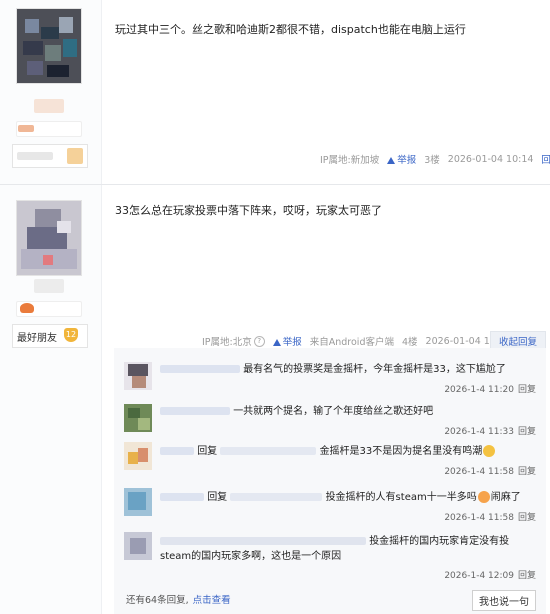 This screenshot has height=614, width=550. What do you see at coordinates (505, 497) in the screenshot?
I see `reply-text-suffix: 闹麻了` at bounding box center [505, 497].